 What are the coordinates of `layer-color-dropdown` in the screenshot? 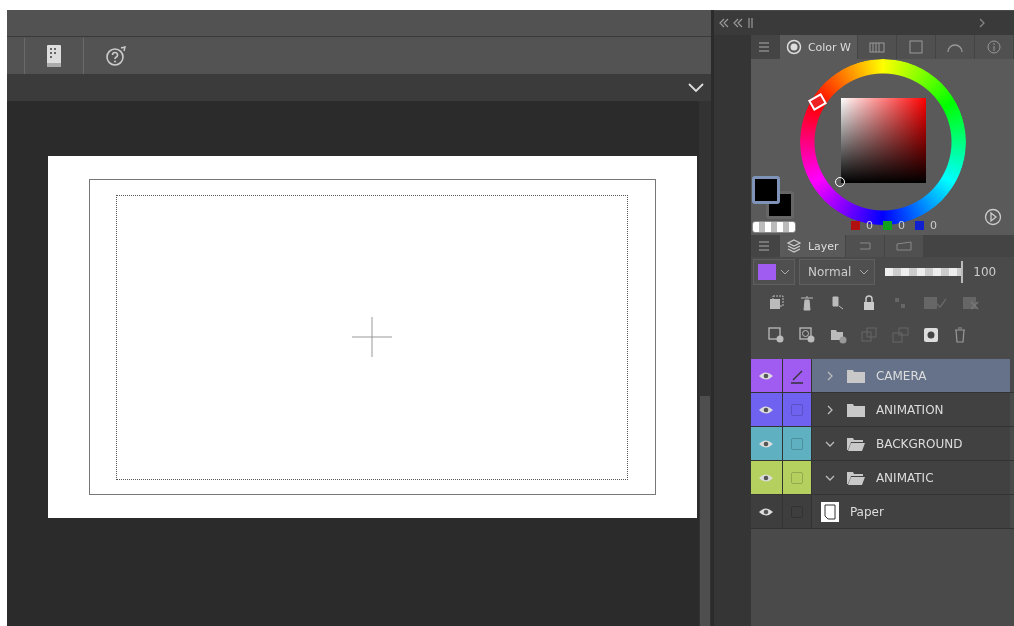 It's located at (773, 272).